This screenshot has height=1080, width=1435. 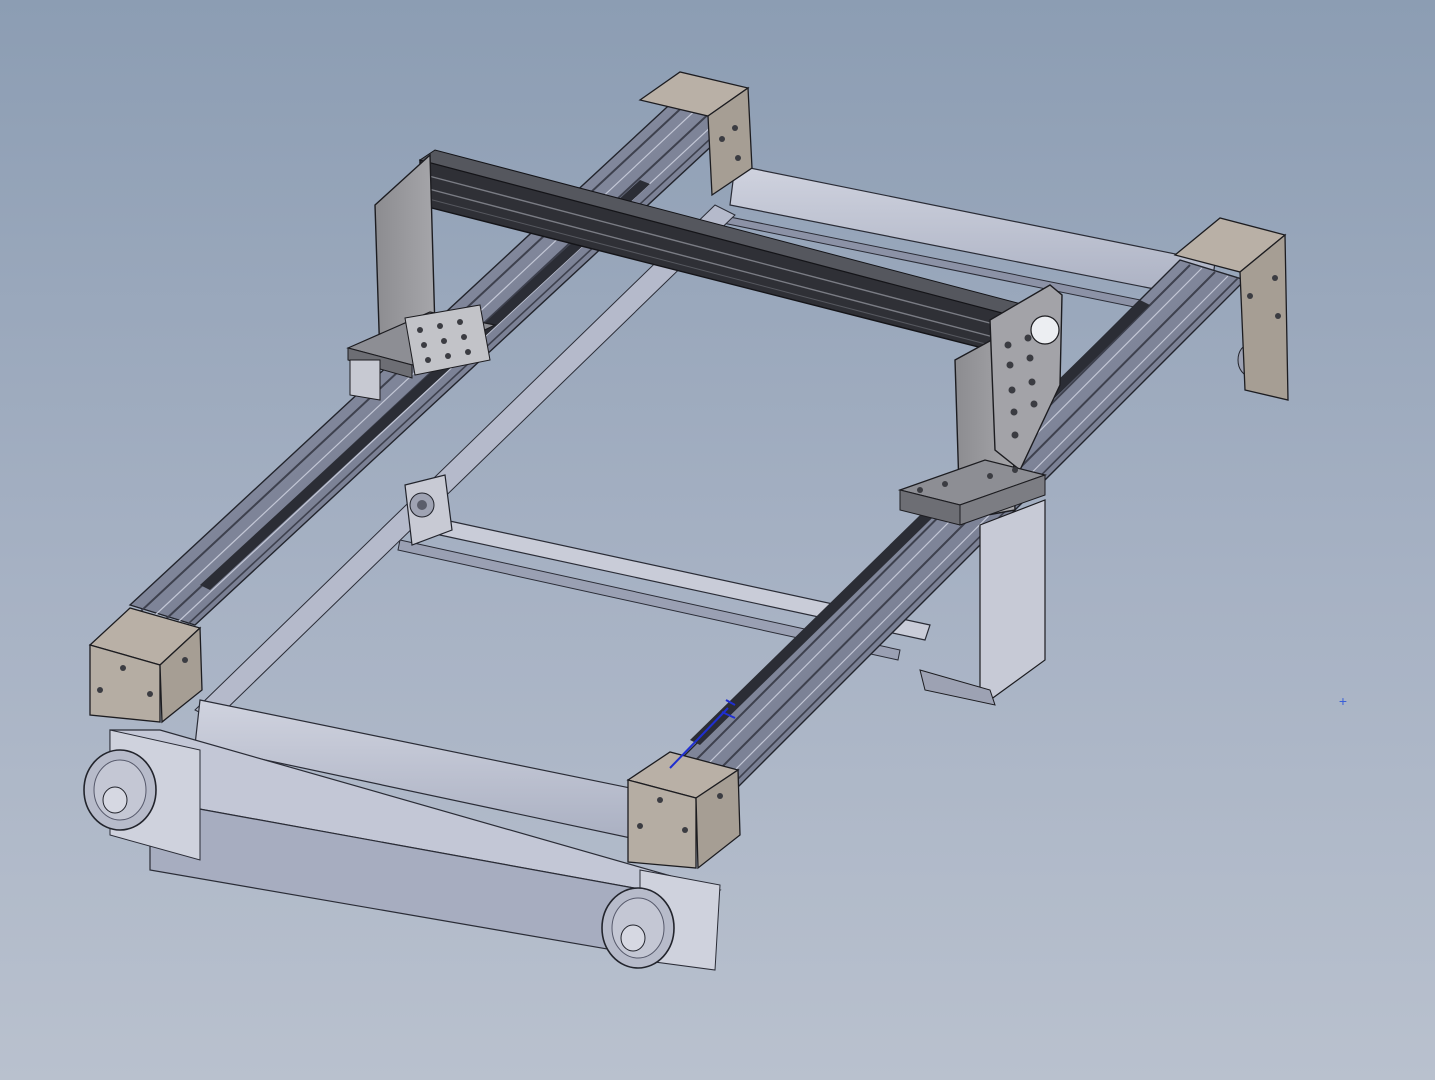 What do you see at coordinates (145, 665) in the screenshot?
I see `front-left-corner-bracket` at bounding box center [145, 665].